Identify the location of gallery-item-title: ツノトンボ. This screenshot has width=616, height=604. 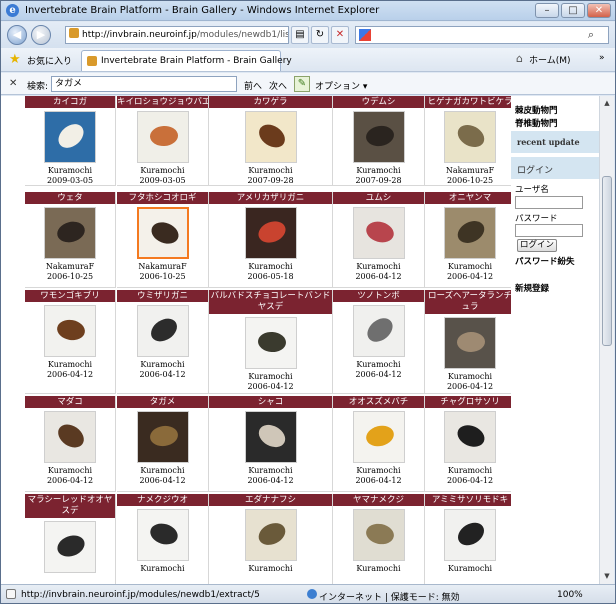
(378, 296).